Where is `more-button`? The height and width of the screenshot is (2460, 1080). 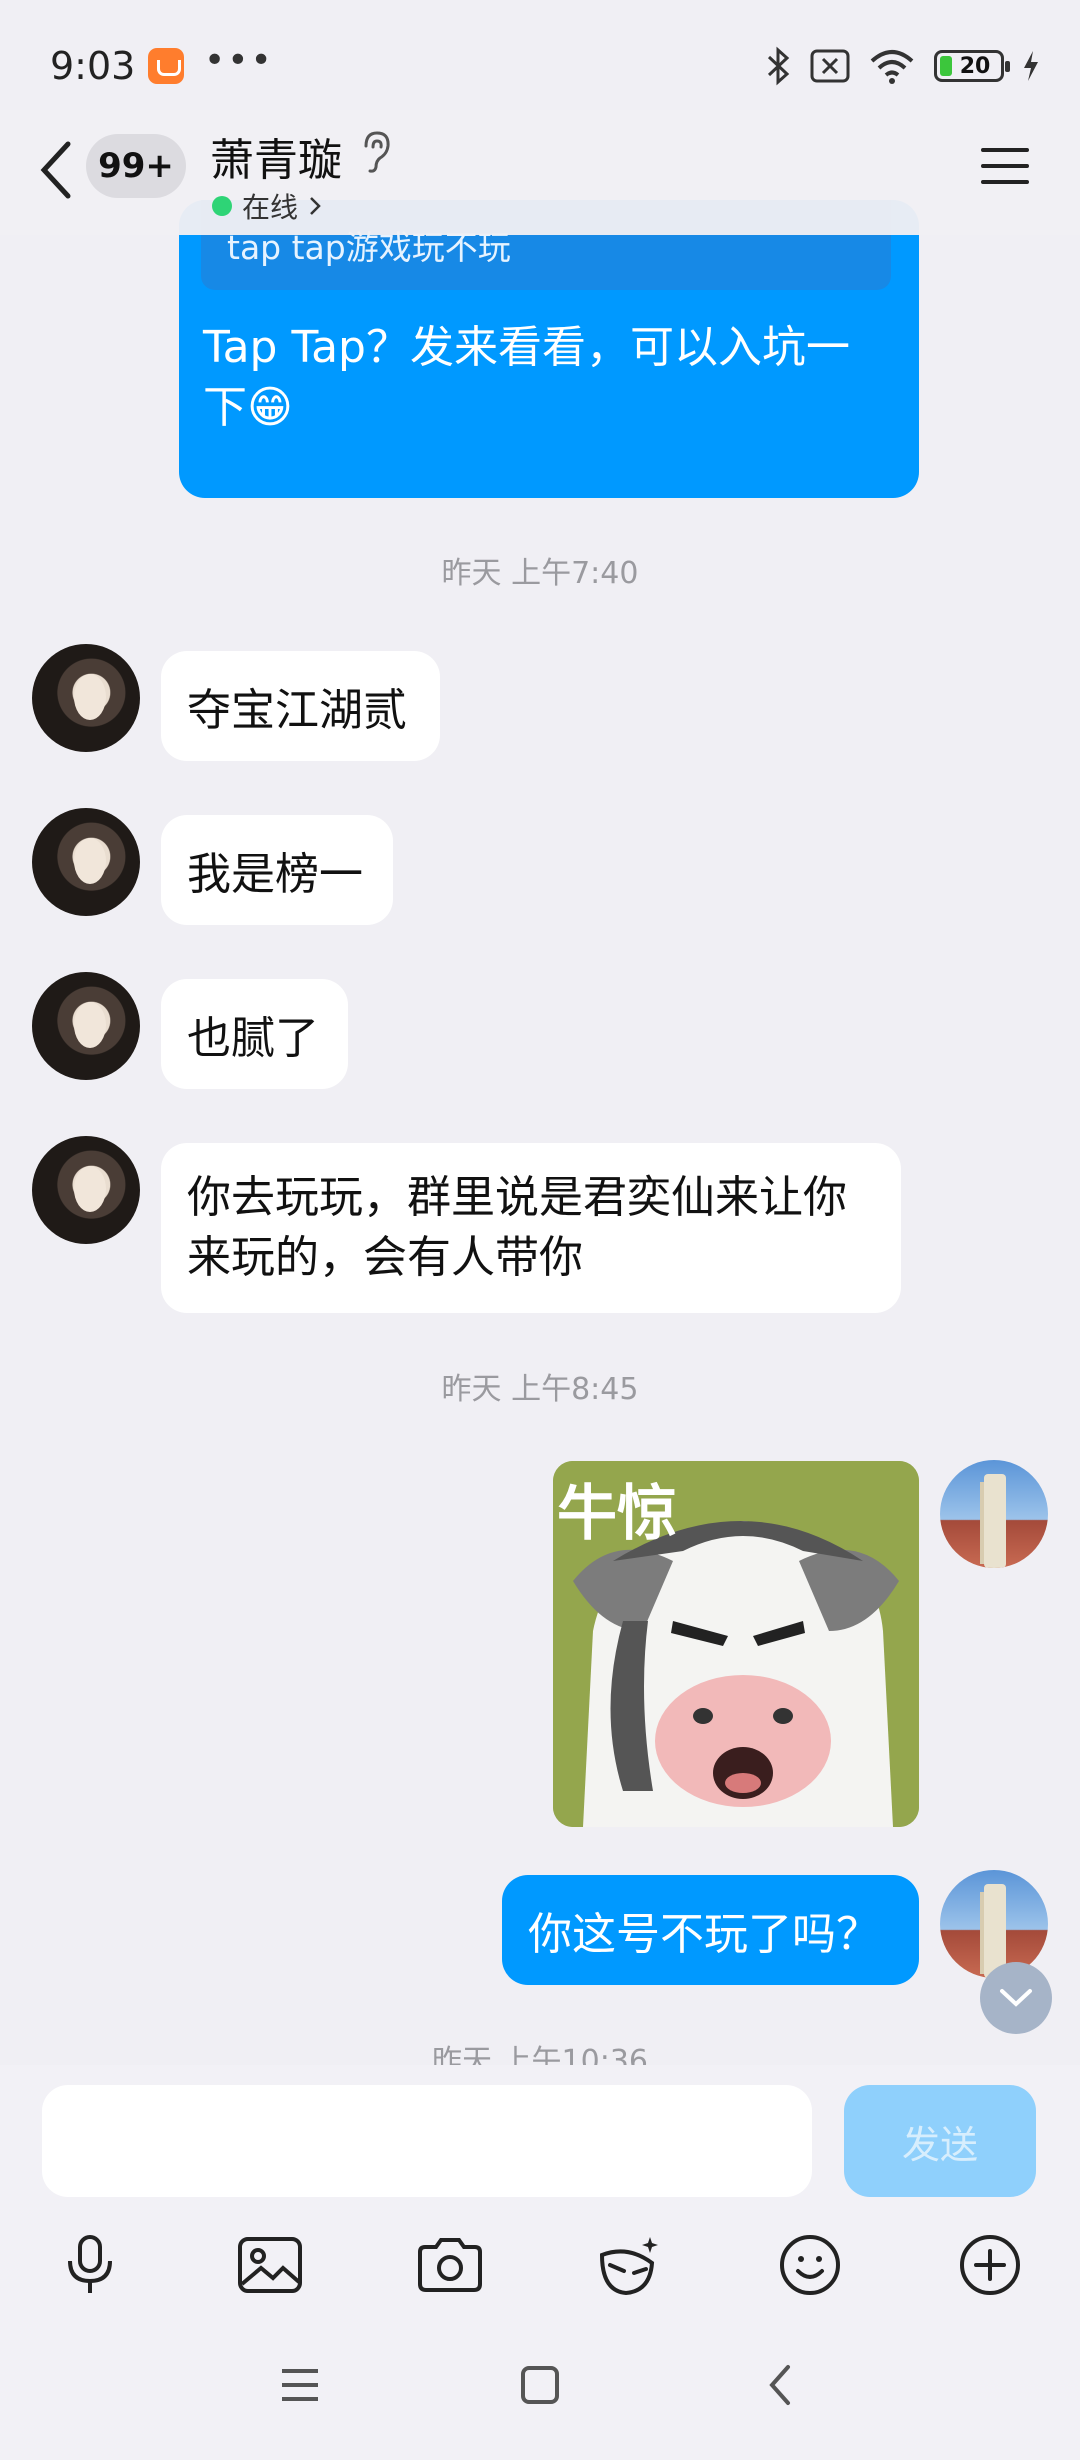 more-button is located at coordinates (990, 2265).